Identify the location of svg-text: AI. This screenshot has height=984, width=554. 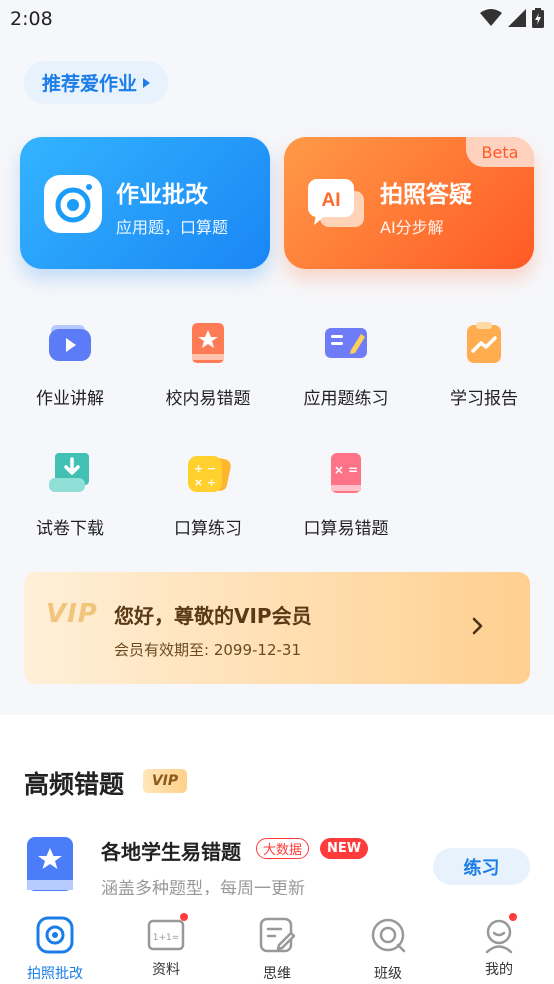
(331, 200).